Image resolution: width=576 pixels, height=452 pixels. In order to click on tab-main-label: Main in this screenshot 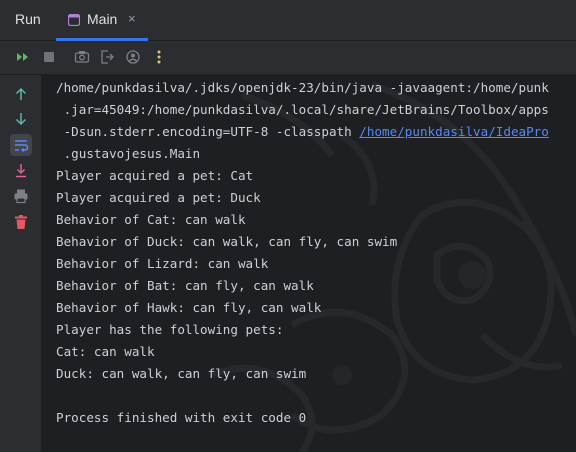, I will do `click(102, 19)`.